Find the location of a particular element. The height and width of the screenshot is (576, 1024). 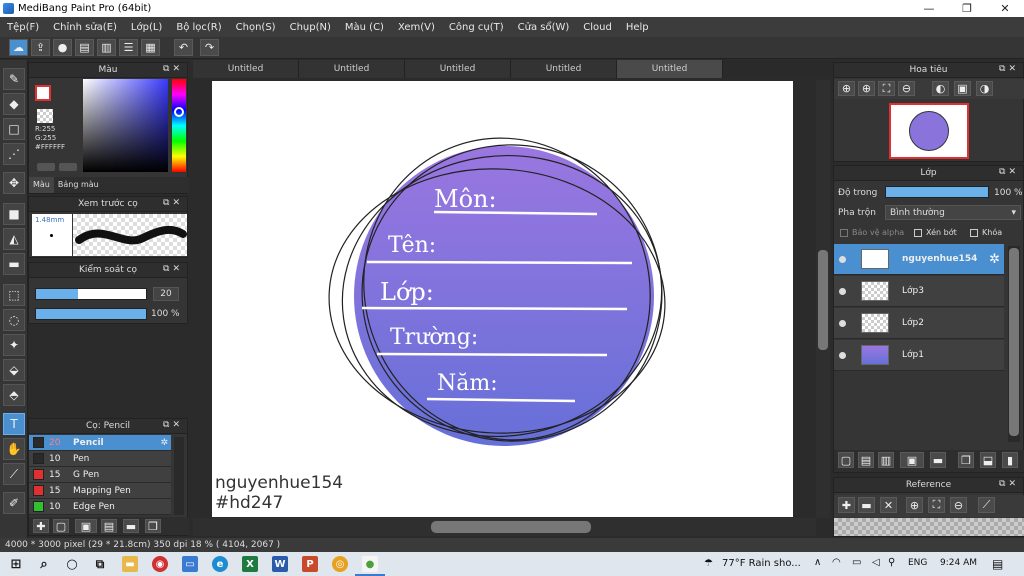

copy-layer-icon: ▥ is located at coordinates (886, 460).